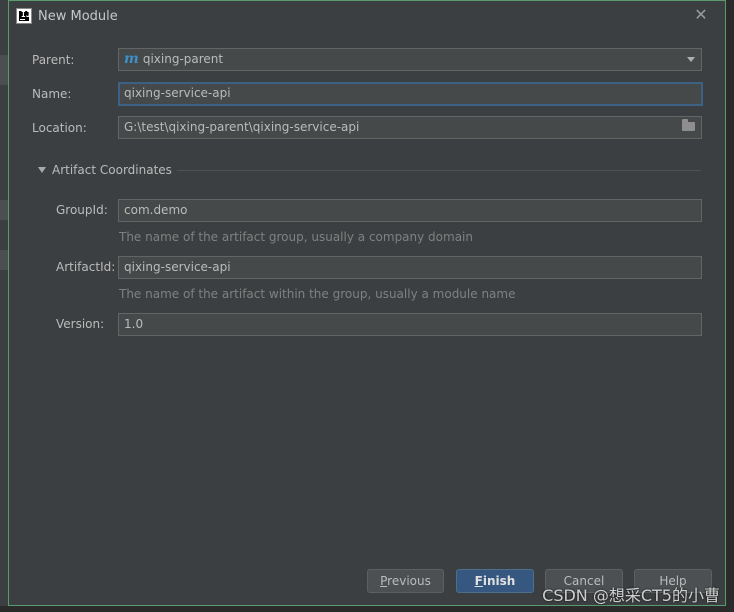  I want to click on maven-module-icon: m, so click(131, 59).